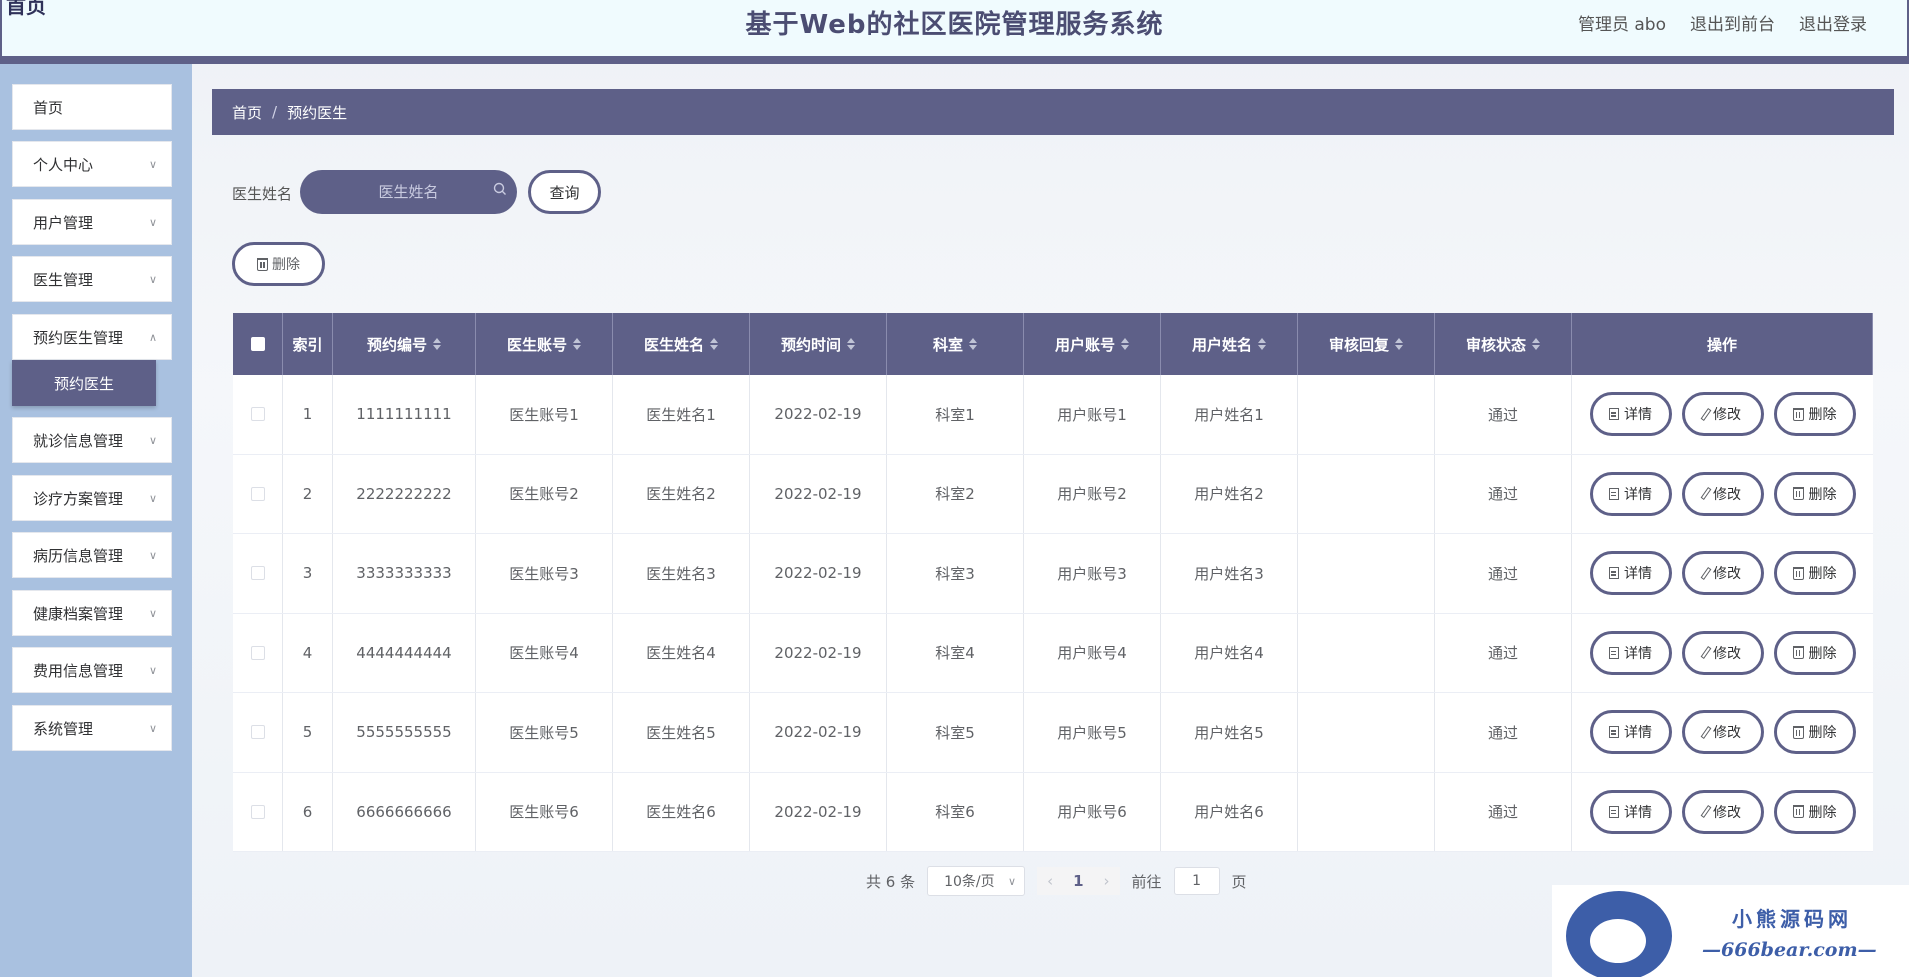 The image size is (1909, 977). Describe the element at coordinates (92, 670) in the screenshot. I see `sidebar-item-fee-management: 费用信息管理 ∨` at that location.